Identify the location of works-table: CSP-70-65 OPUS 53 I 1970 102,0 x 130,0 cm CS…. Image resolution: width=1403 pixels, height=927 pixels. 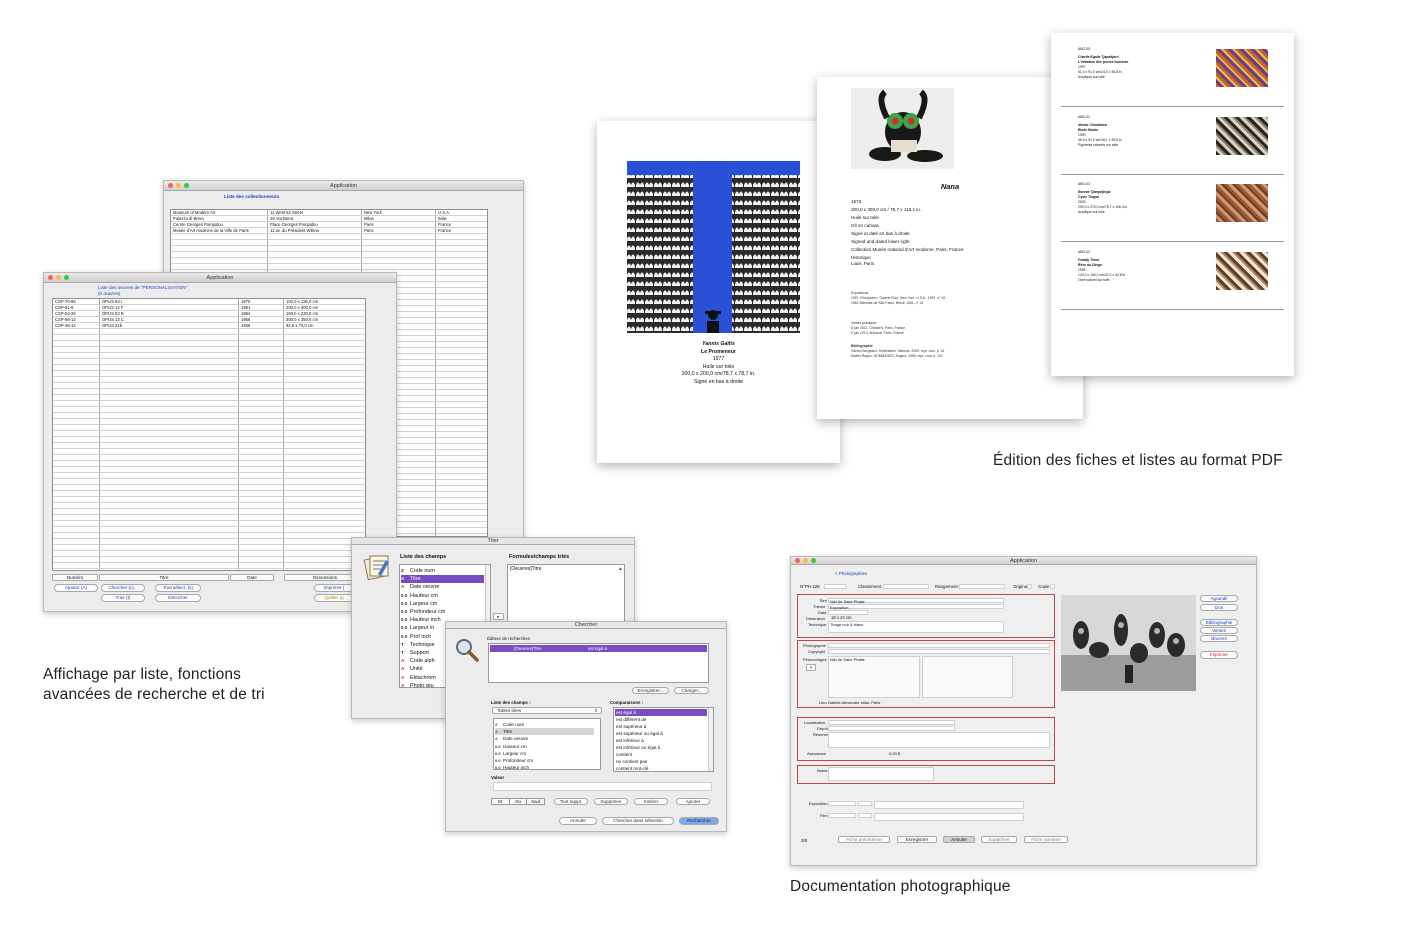
(209, 434).